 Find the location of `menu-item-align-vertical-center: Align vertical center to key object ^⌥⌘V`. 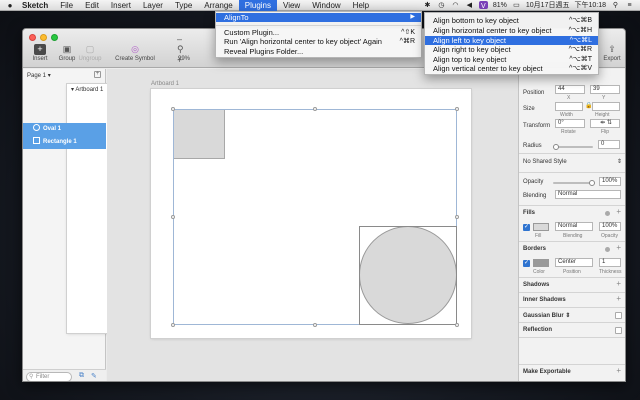

menu-item-align-vertical-center: Align vertical center to key object ^⌥⌘V is located at coordinates (511, 68).